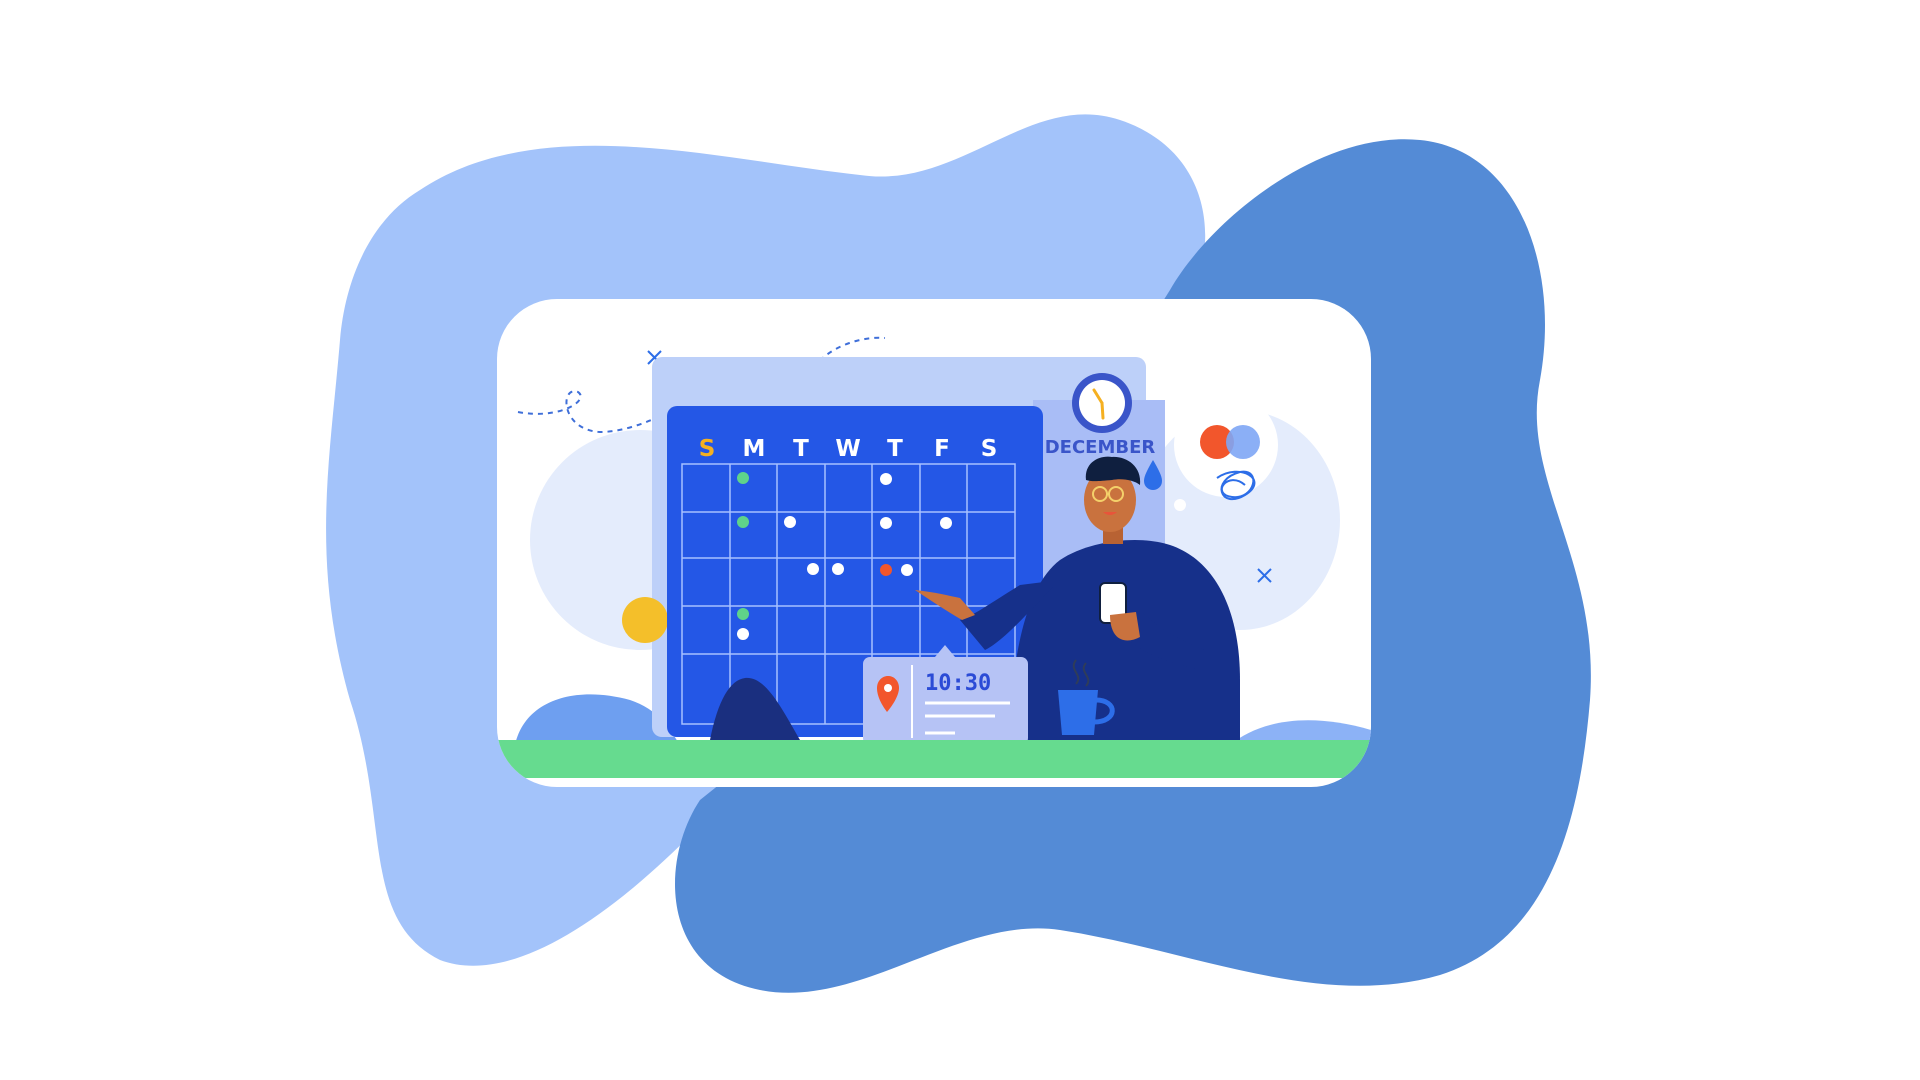 This screenshot has height=1080, width=1920. What do you see at coordinates (958, 683) in the screenshot?
I see `event-time: 10:30` at bounding box center [958, 683].